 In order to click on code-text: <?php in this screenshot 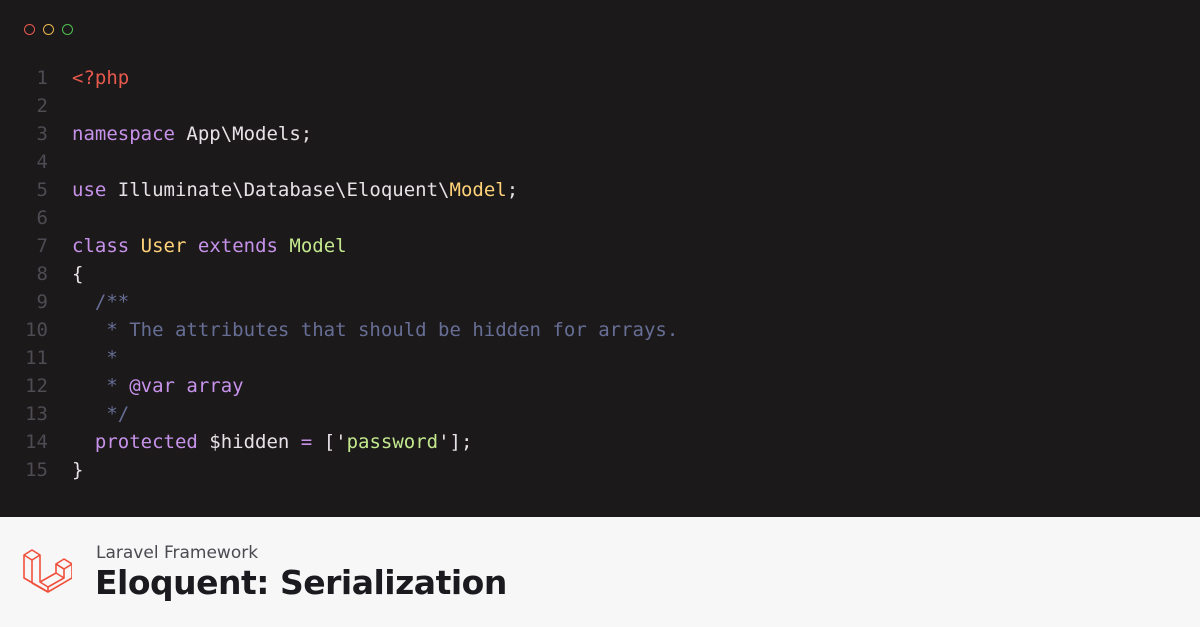, I will do `click(100, 78)`.